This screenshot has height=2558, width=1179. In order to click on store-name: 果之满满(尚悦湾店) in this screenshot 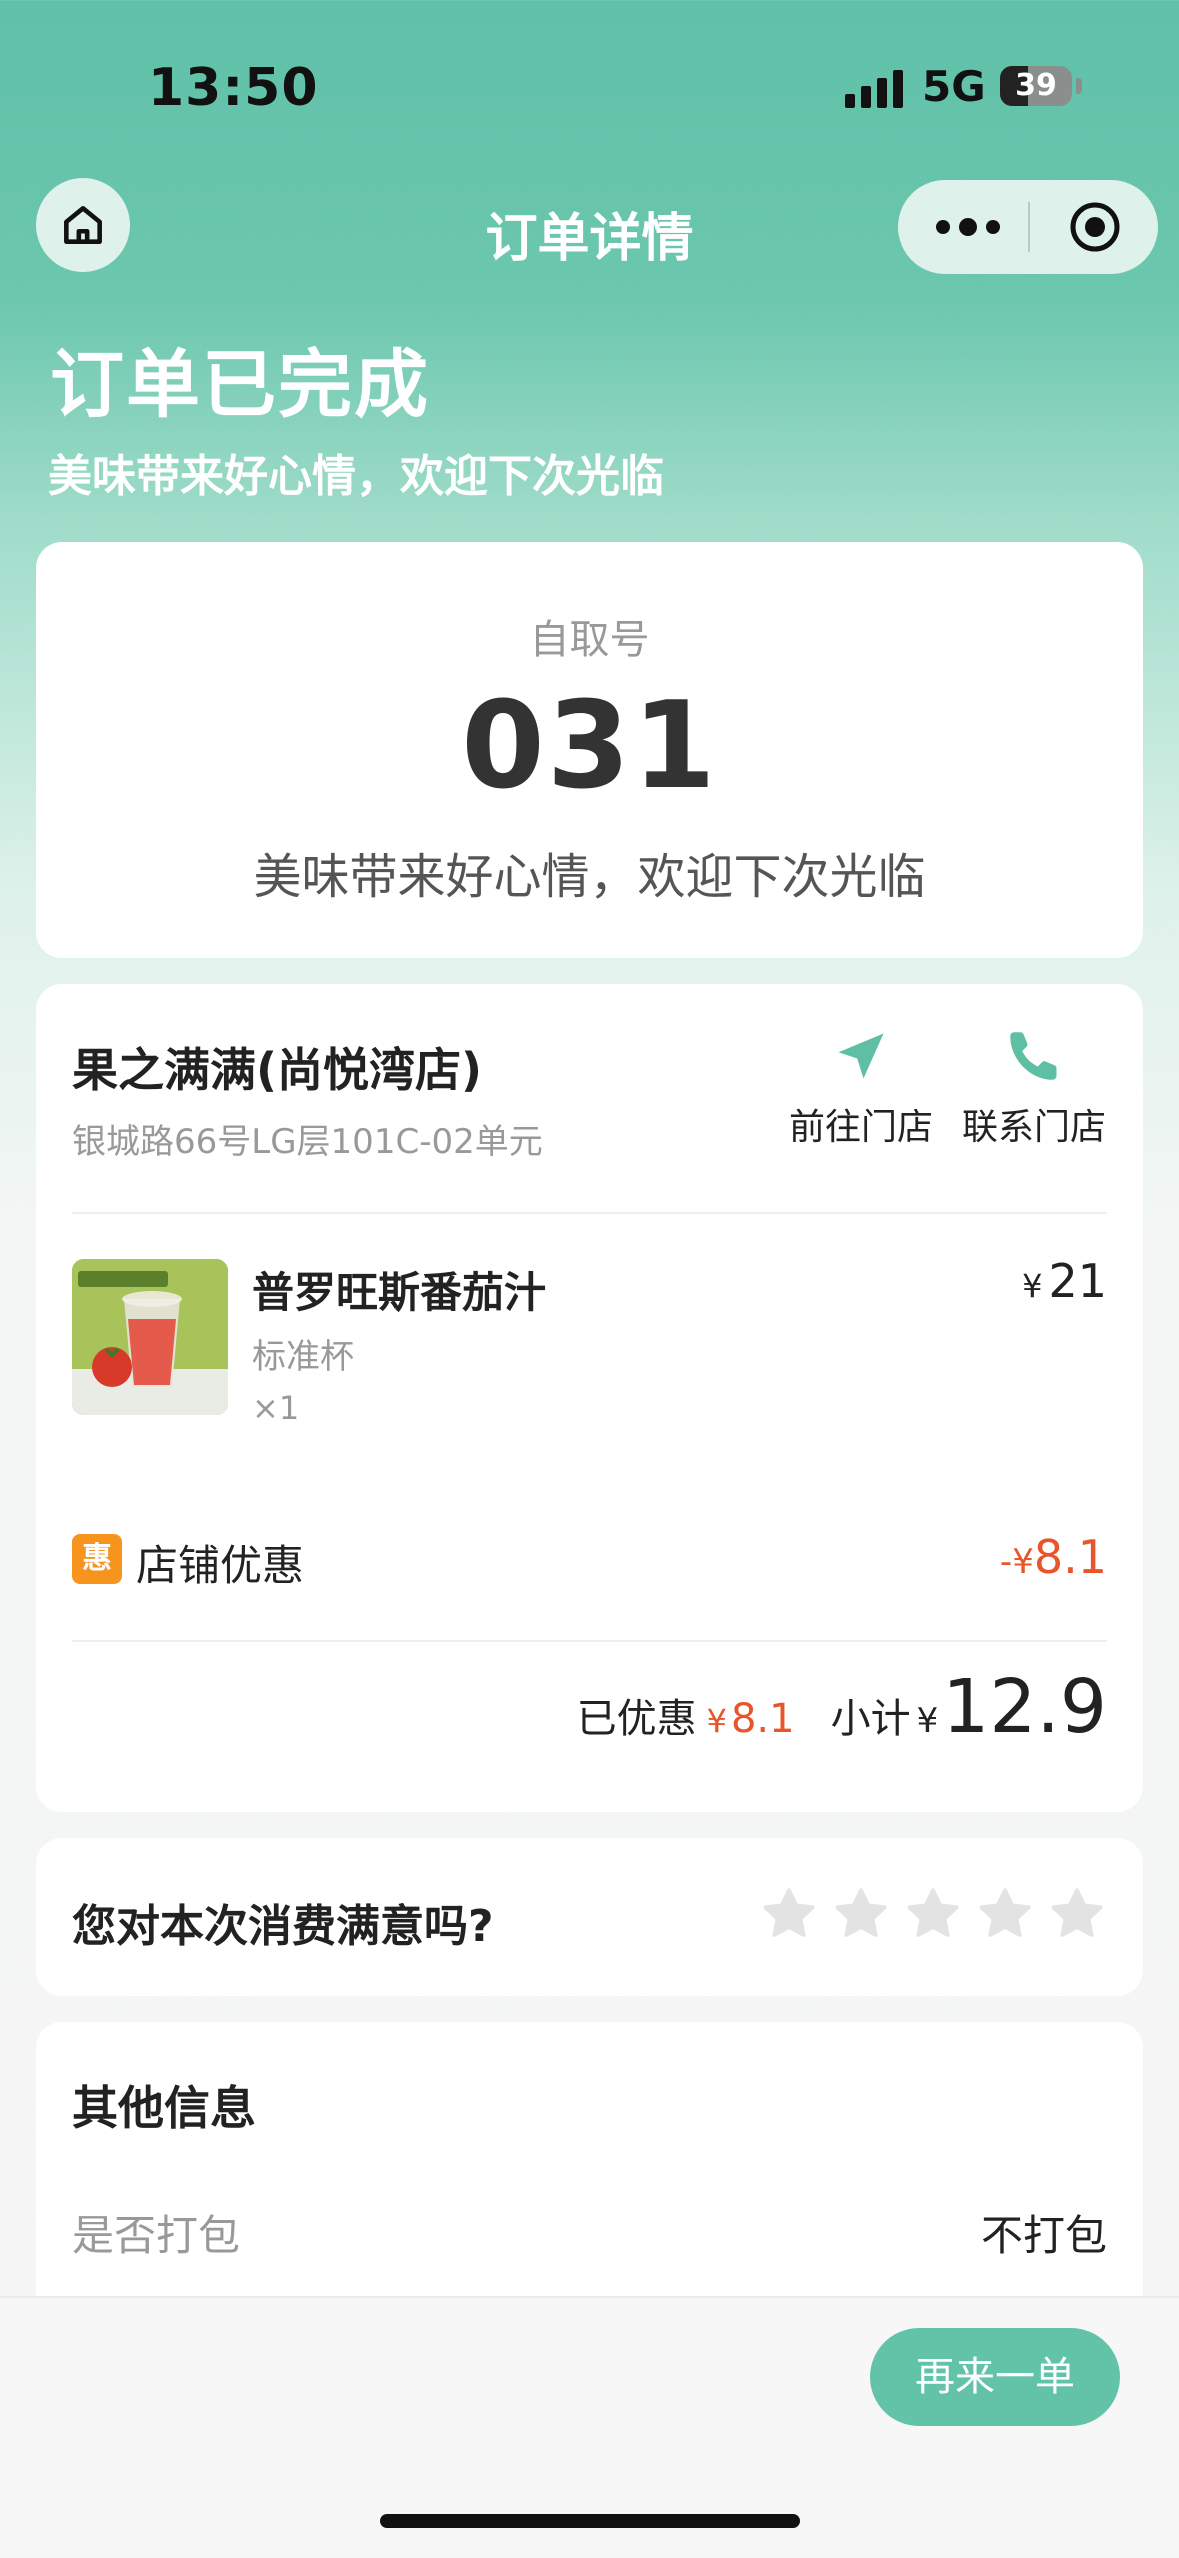, I will do `click(277, 1070)`.